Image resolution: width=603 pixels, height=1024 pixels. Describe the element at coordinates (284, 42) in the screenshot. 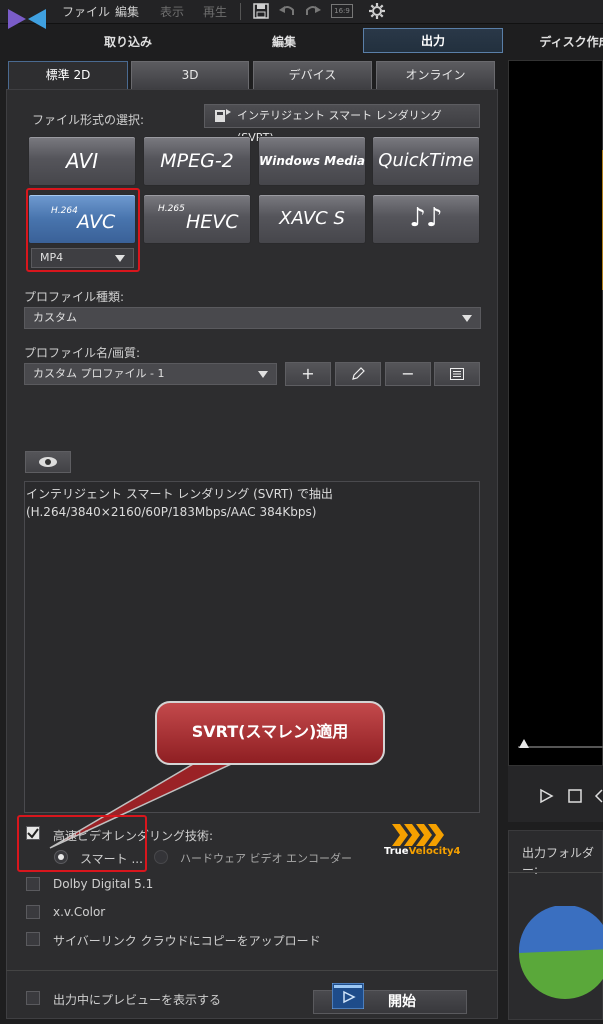

I see `nav-tab-edit: 編集` at that location.